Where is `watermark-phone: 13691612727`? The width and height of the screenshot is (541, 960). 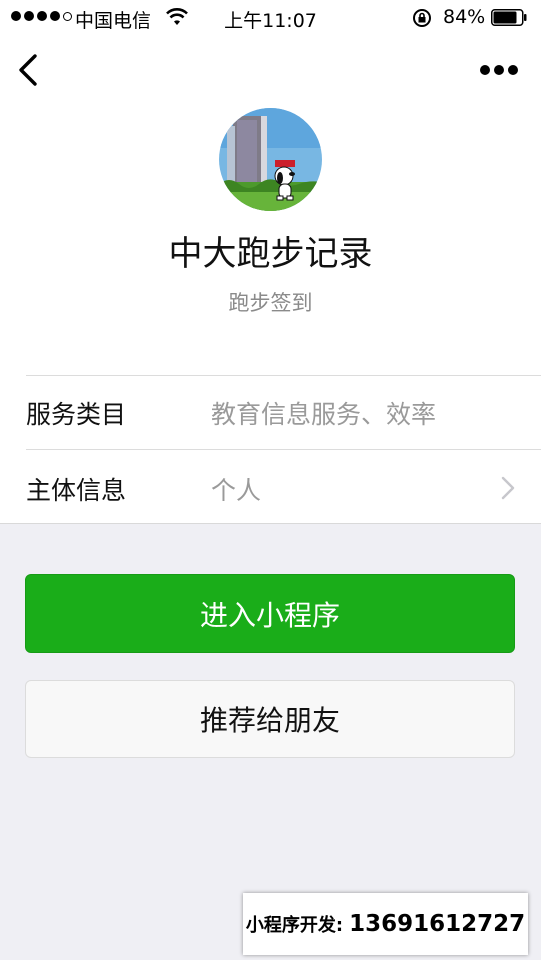 watermark-phone: 13691612727 is located at coordinates (437, 924).